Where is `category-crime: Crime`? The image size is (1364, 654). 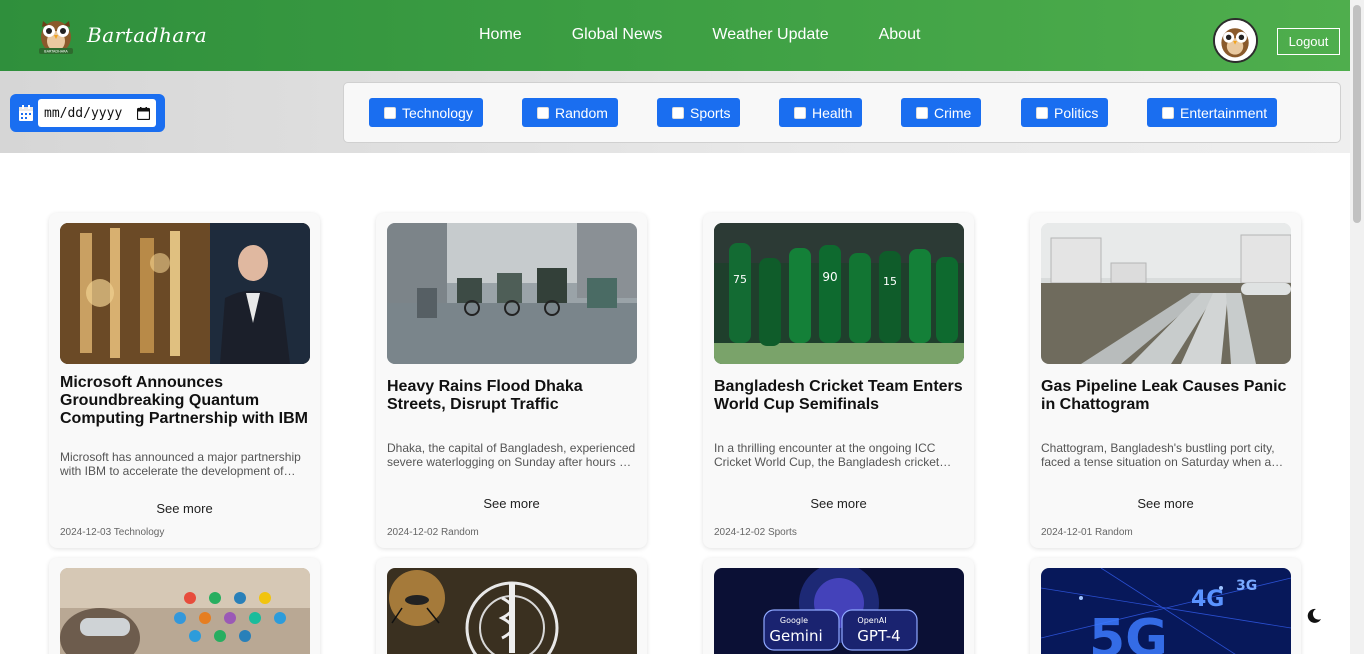
category-crime: Crime is located at coordinates (941, 112).